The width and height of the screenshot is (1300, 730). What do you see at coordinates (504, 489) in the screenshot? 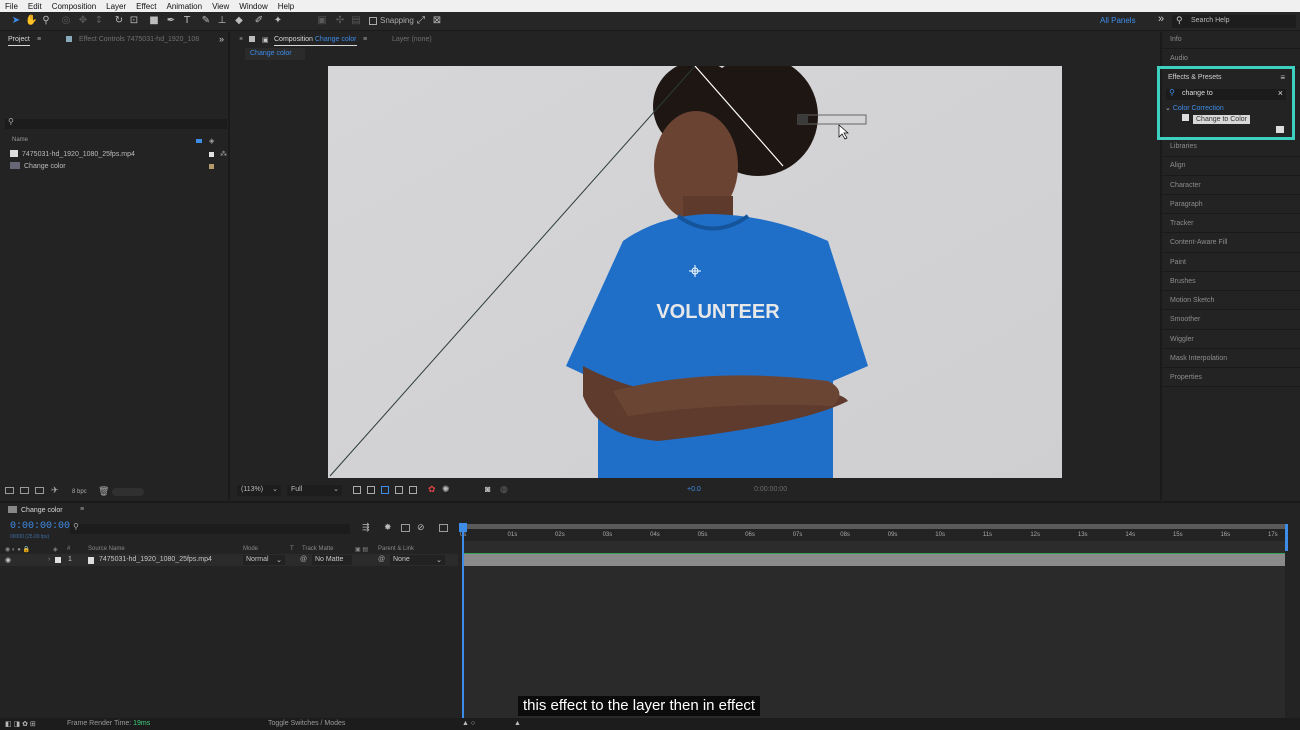
I see `show-snapshot-icon: ◍` at bounding box center [504, 489].